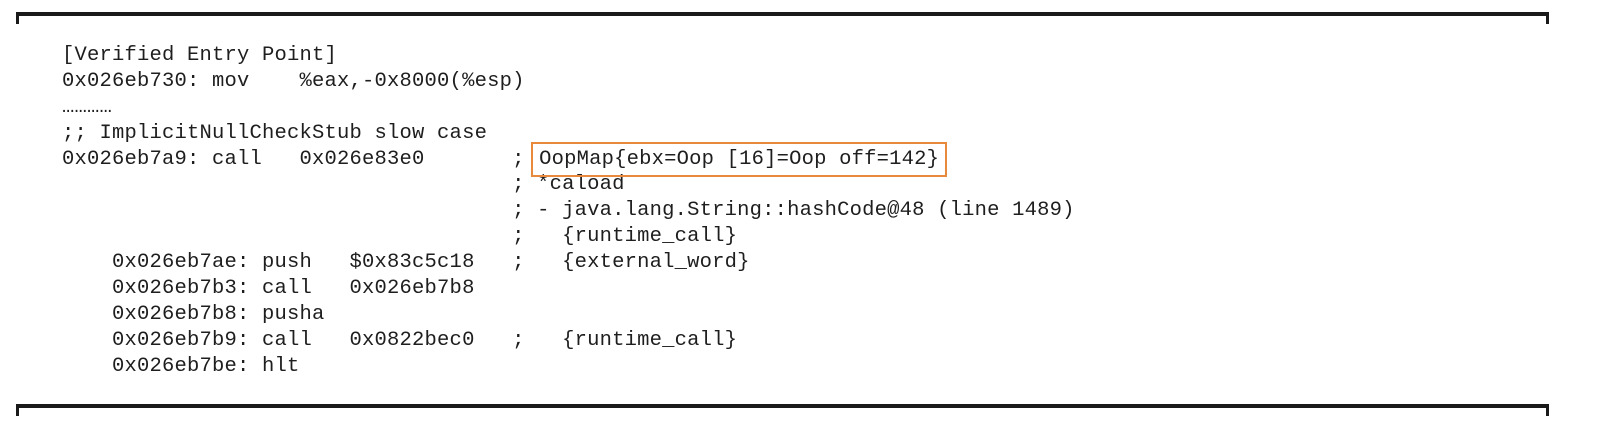 The width and height of the screenshot is (1601, 427). Describe the element at coordinates (1547, 410) in the screenshot. I see `bottom-rule-right-cap` at that location.